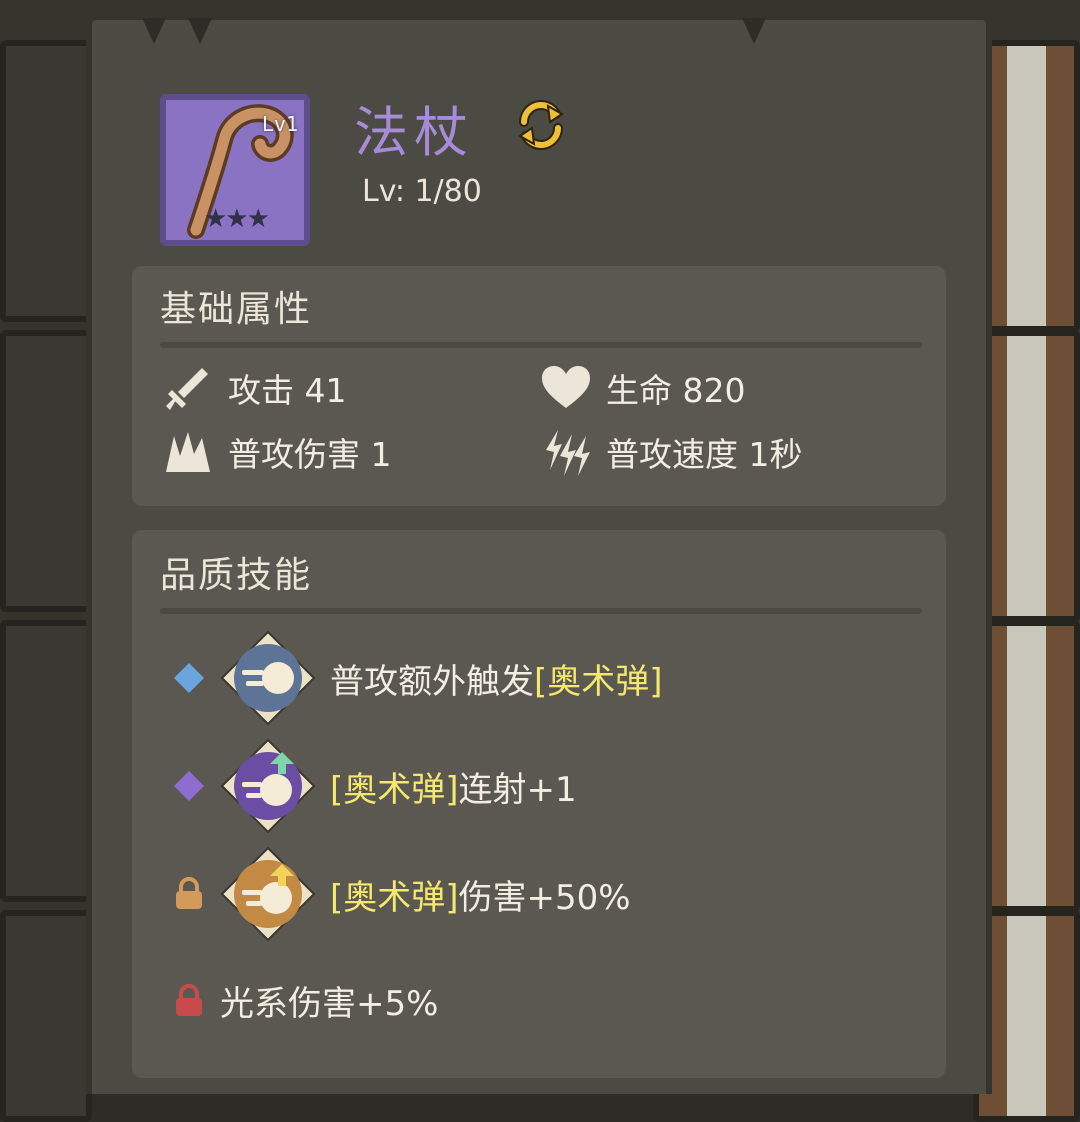 This screenshot has width=1080, height=1122. I want to click on skill-row: [奥术弹]连射+1, so click(374, 786).